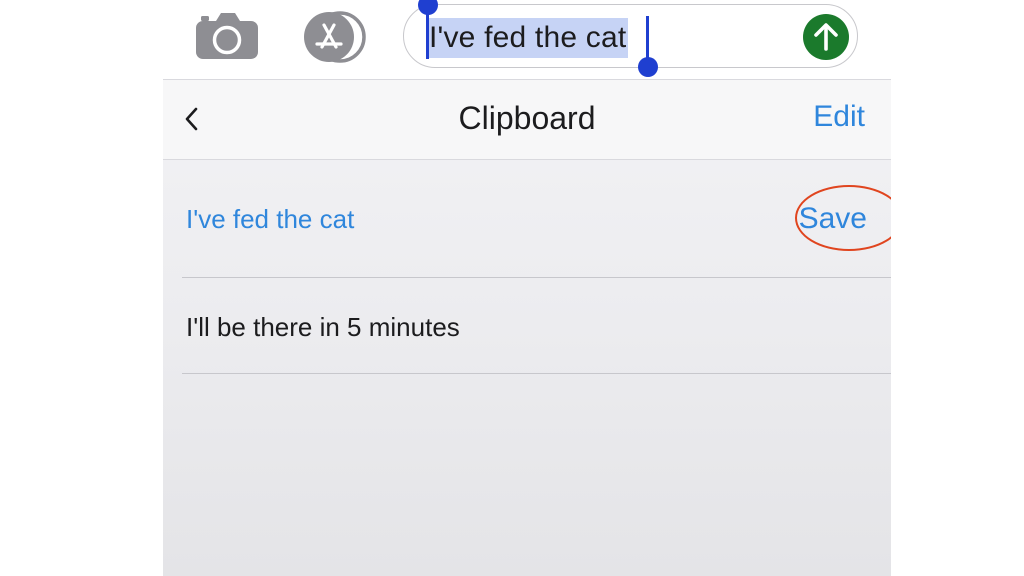  I want to click on message-input: I've fed the cat, so click(630, 38).